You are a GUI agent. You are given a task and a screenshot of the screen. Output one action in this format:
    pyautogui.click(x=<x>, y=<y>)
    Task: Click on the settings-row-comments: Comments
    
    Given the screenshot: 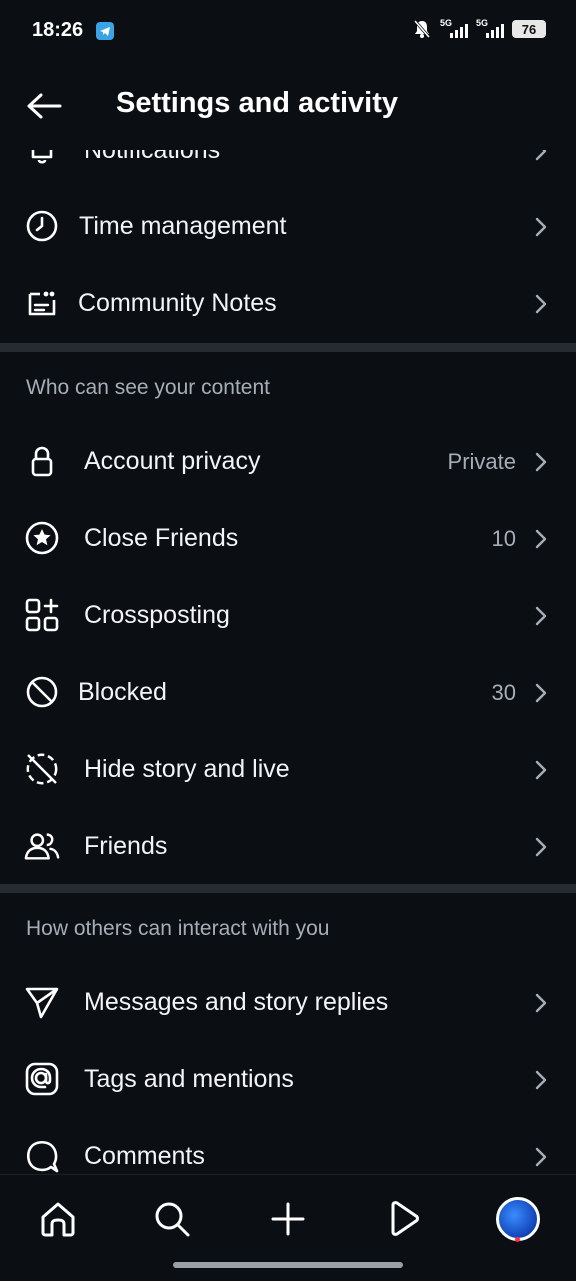 What is the action you would take?
    pyautogui.click(x=288, y=1146)
    